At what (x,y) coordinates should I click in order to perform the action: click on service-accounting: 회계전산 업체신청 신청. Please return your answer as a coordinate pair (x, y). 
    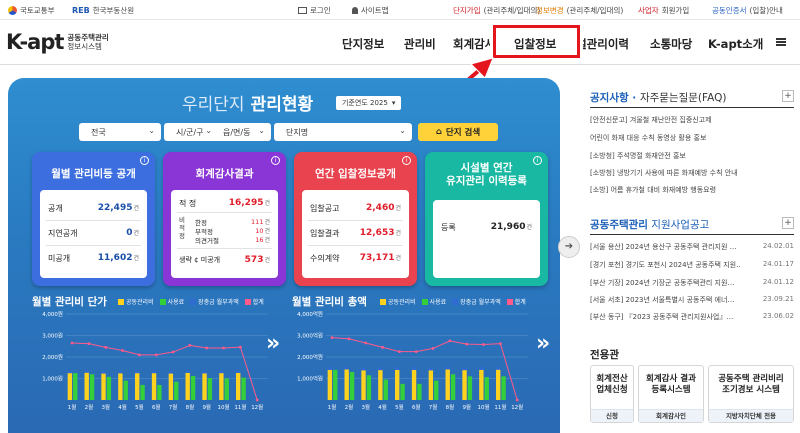
    Looking at the image, I should click on (612, 394).